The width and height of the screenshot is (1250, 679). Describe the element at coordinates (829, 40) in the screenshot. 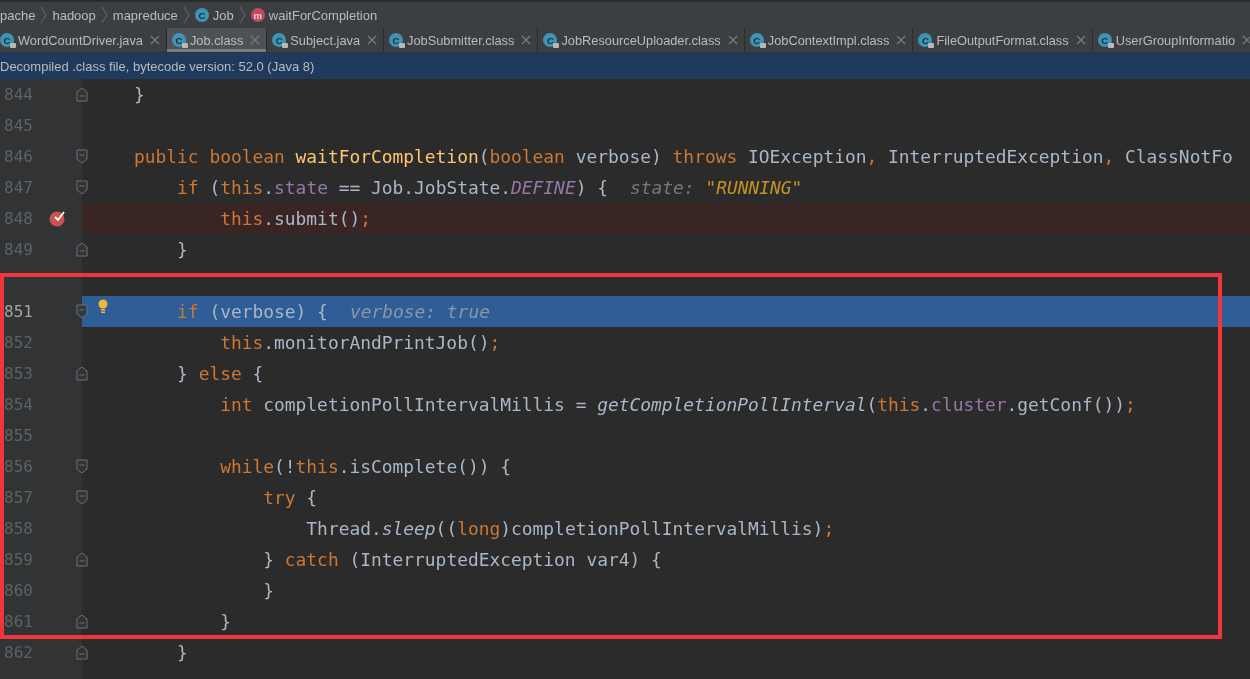

I see `editor-tab: C JobContextImpl.class` at that location.